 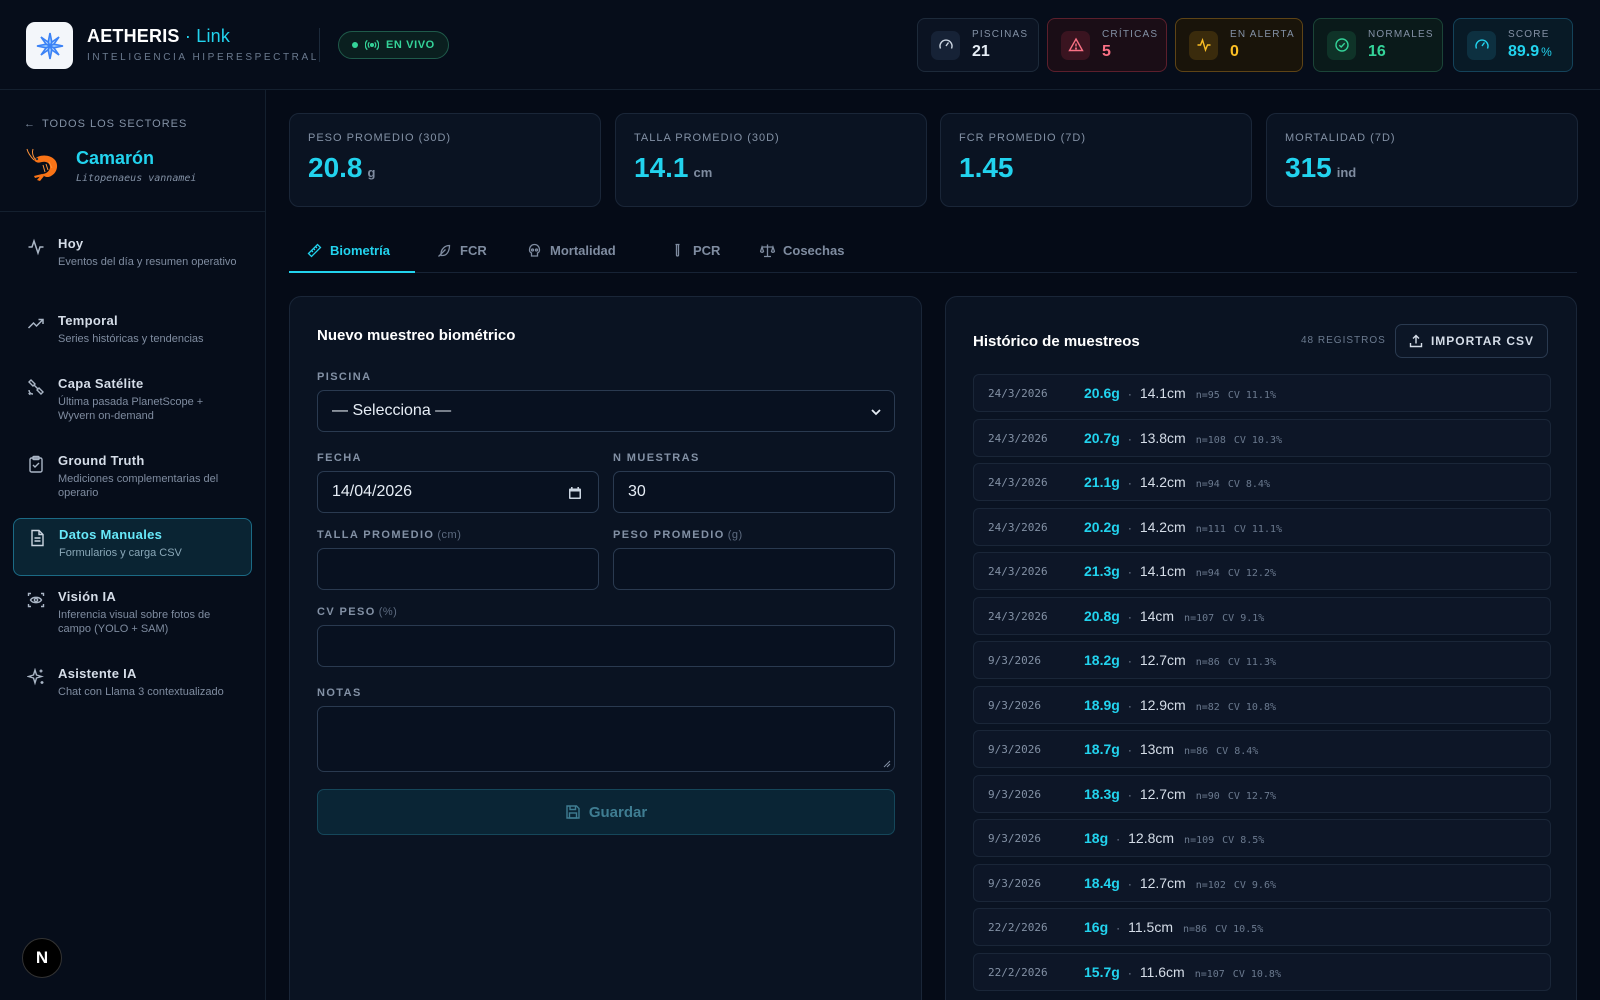 What do you see at coordinates (673, 167) in the screenshot?
I see `kpi-value: 14.1 cm` at bounding box center [673, 167].